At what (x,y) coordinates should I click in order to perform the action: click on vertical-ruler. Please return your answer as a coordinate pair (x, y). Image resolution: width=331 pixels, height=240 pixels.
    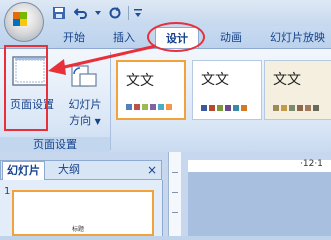
    Looking at the image, I should click on (174, 194).